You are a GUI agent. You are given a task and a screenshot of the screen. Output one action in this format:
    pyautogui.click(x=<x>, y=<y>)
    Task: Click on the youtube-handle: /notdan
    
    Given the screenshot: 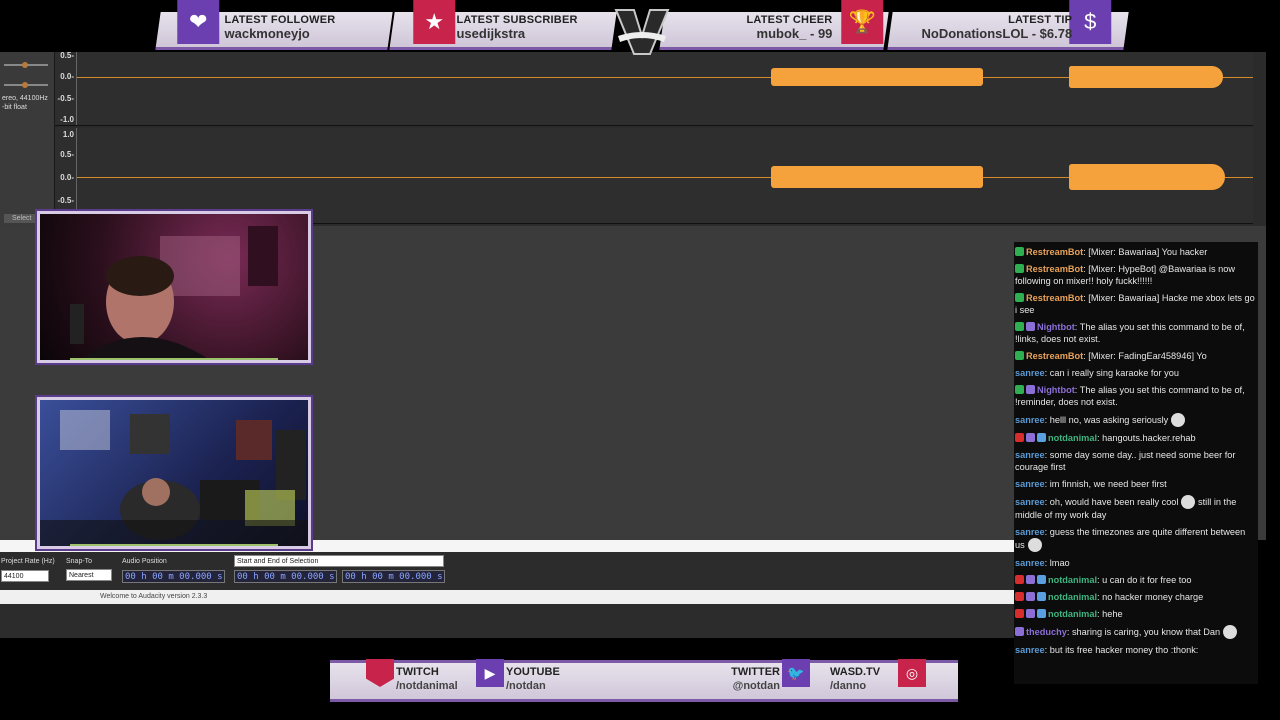 What is the action you would take?
    pyautogui.click(x=526, y=686)
    